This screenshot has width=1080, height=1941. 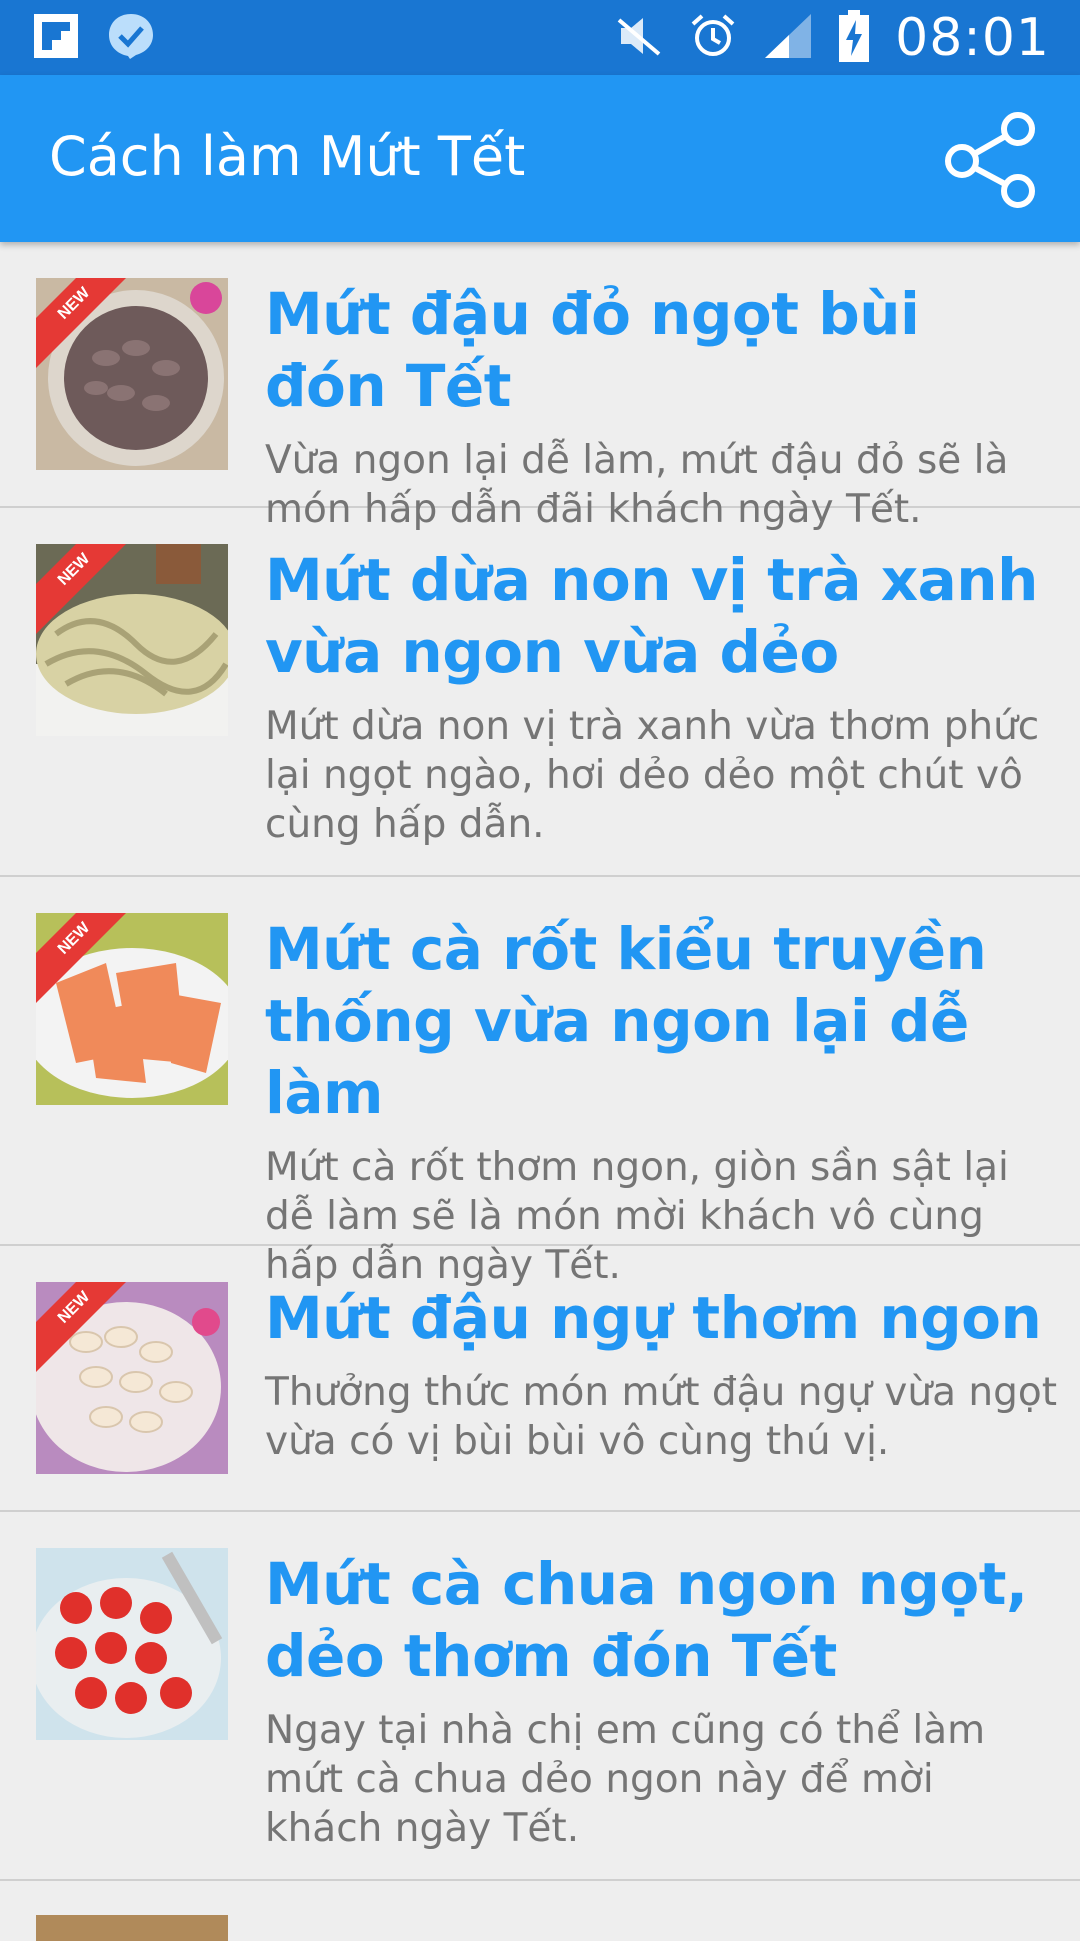 I want to click on battery-charging-icon, so click(x=854, y=38).